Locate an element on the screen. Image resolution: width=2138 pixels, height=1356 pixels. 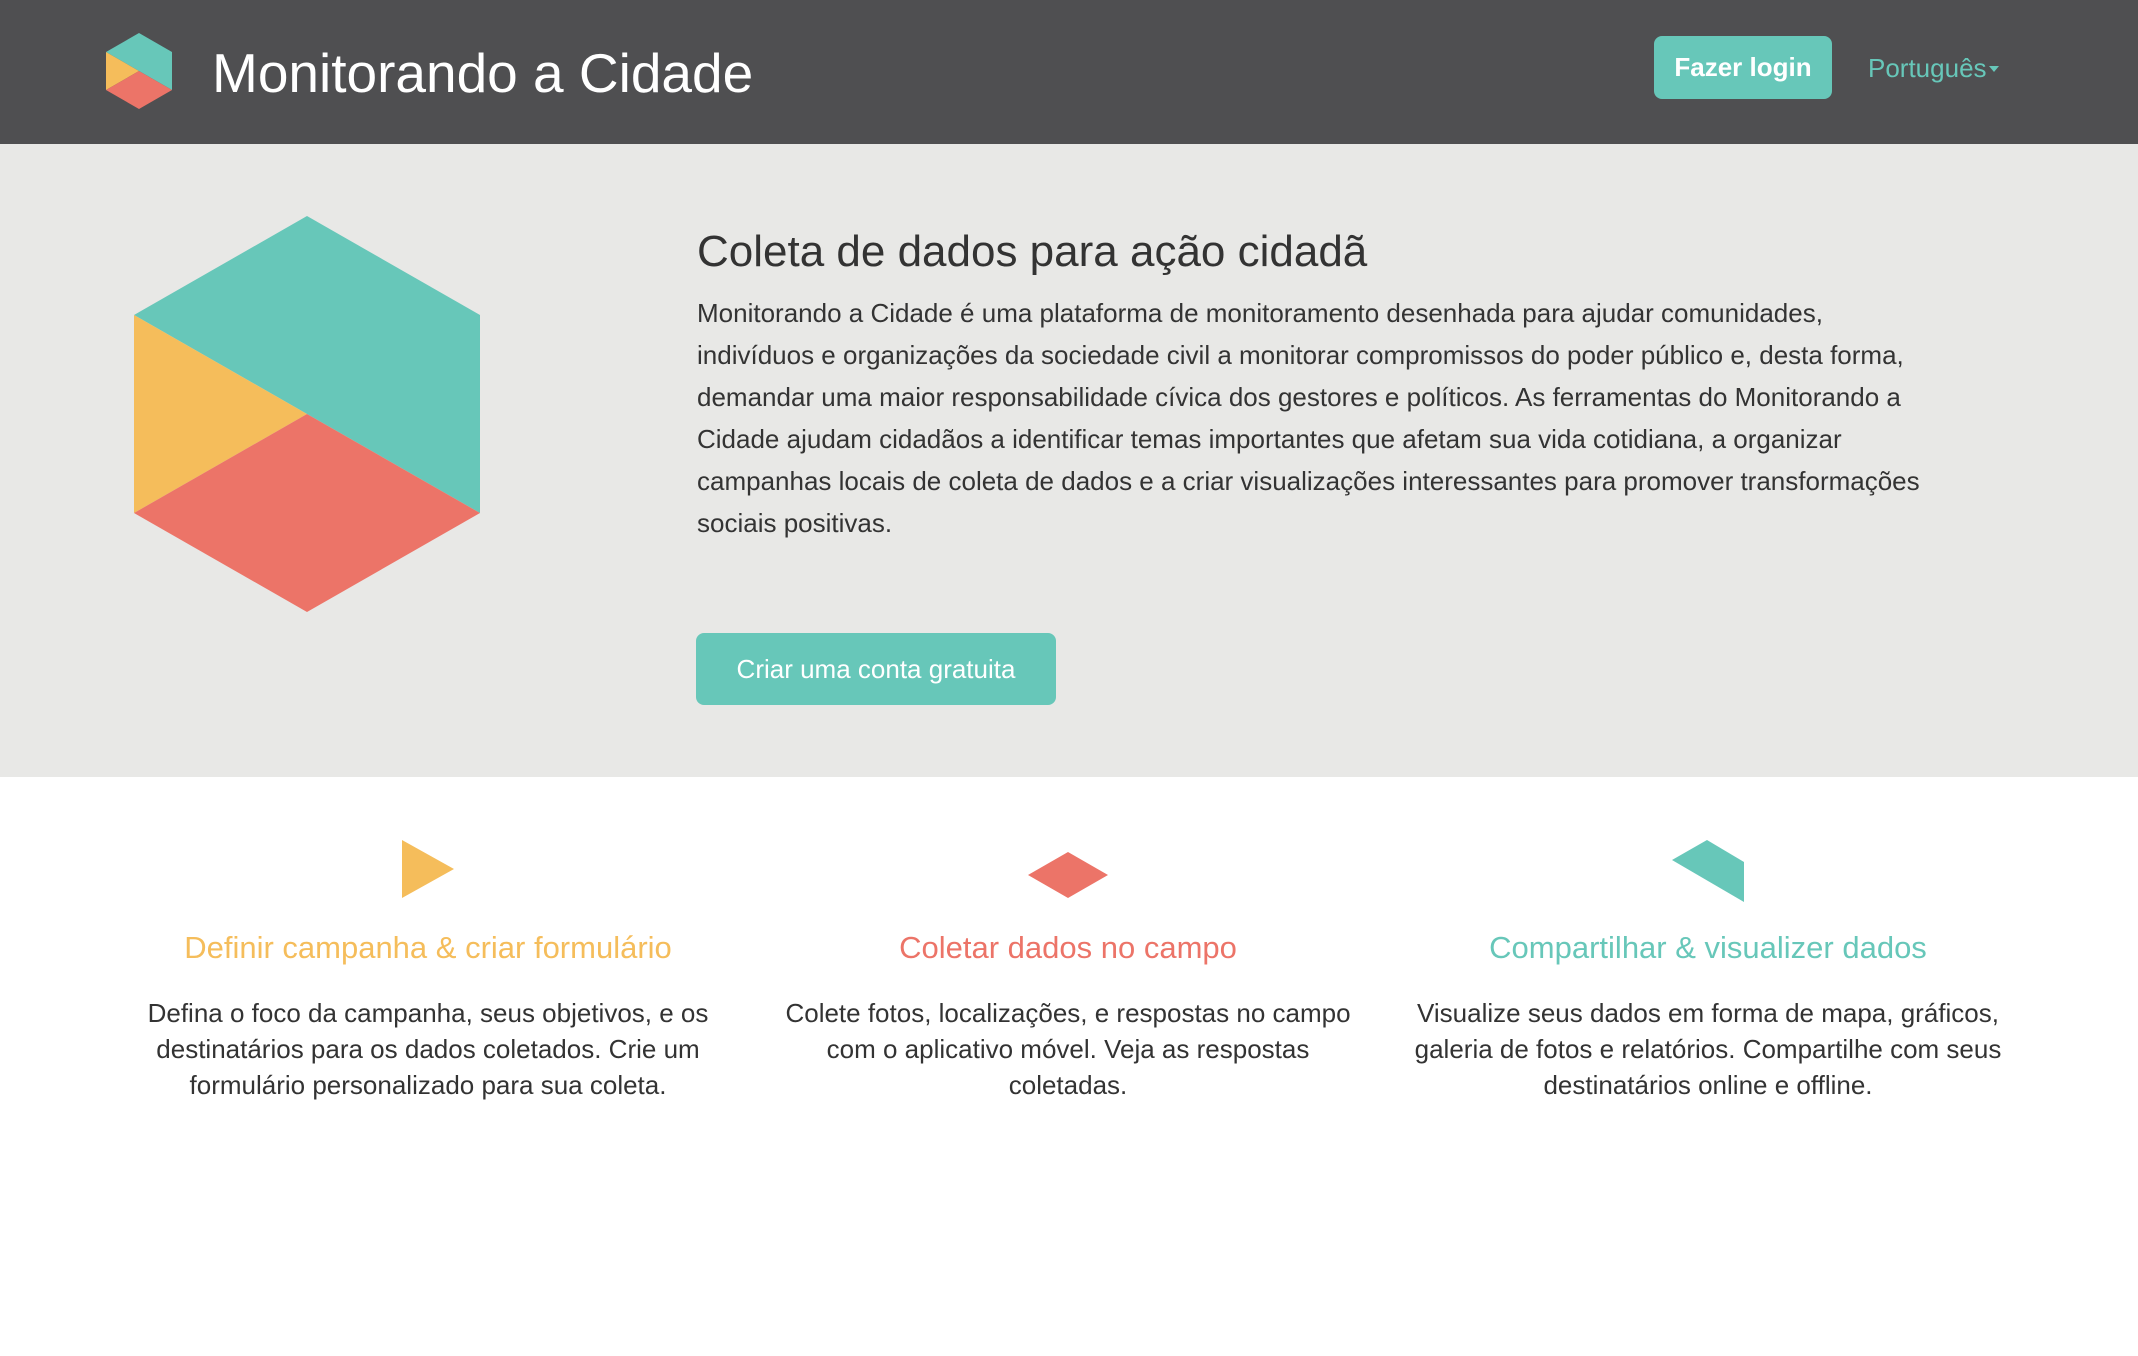
yellow-triangle-icon is located at coordinates (428, 869).